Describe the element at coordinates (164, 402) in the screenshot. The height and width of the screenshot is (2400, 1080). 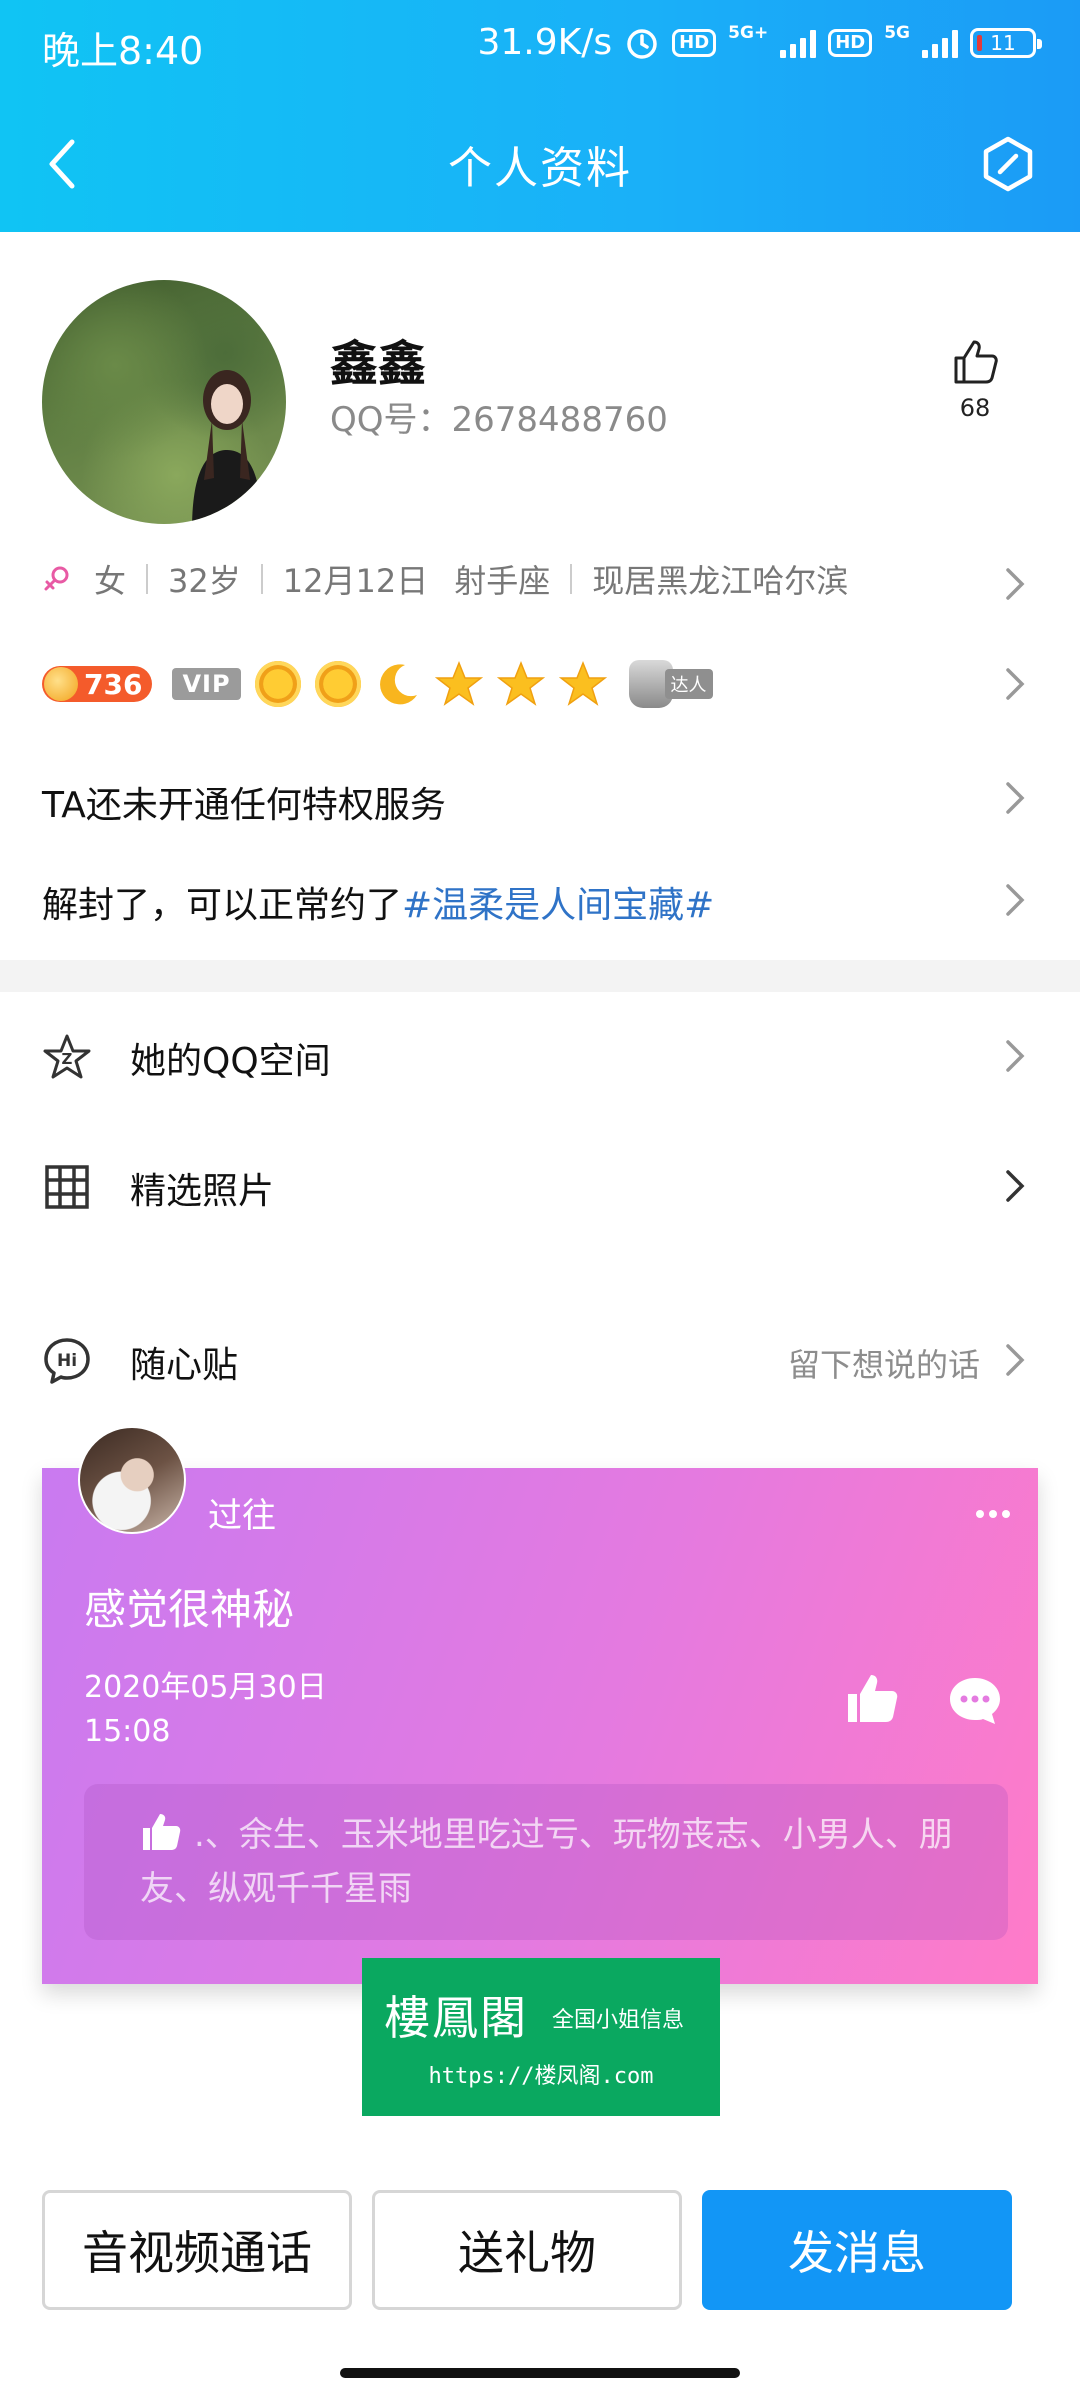
I see `profile-avatar` at that location.